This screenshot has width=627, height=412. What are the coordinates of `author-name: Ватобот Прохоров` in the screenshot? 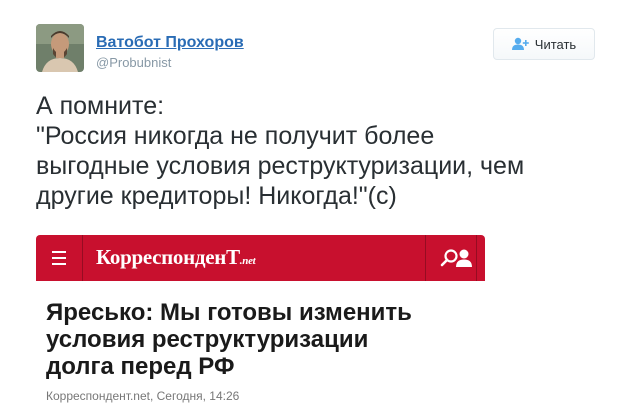 It's located at (170, 43).